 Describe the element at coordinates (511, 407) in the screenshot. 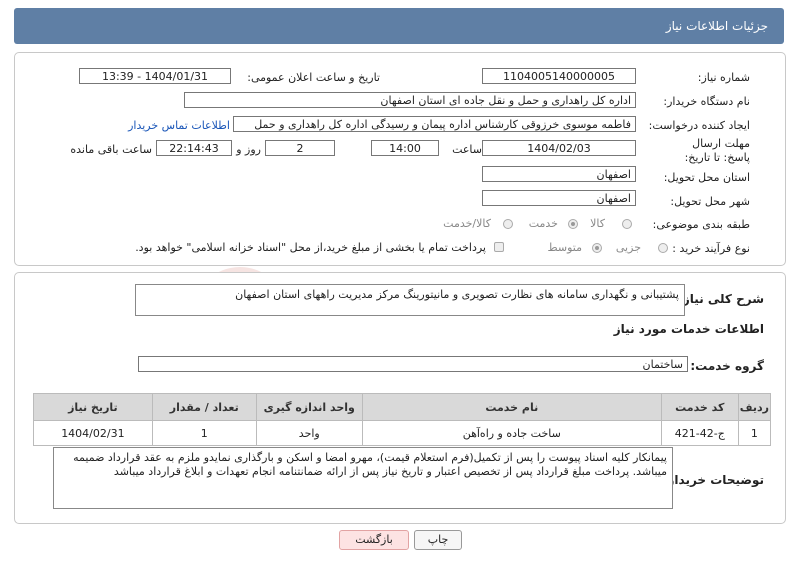

I see `col-service-name: نام خدمت` at that location.